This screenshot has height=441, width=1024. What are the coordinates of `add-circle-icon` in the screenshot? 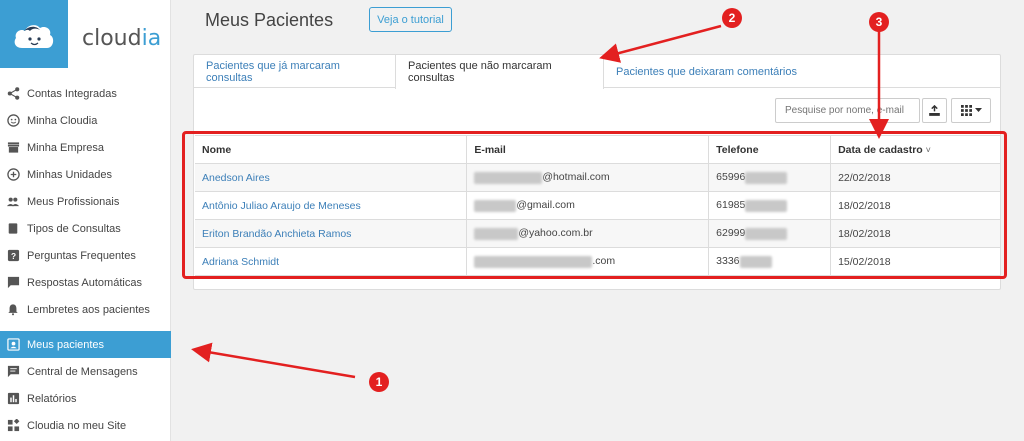 It's located at (13, 175).